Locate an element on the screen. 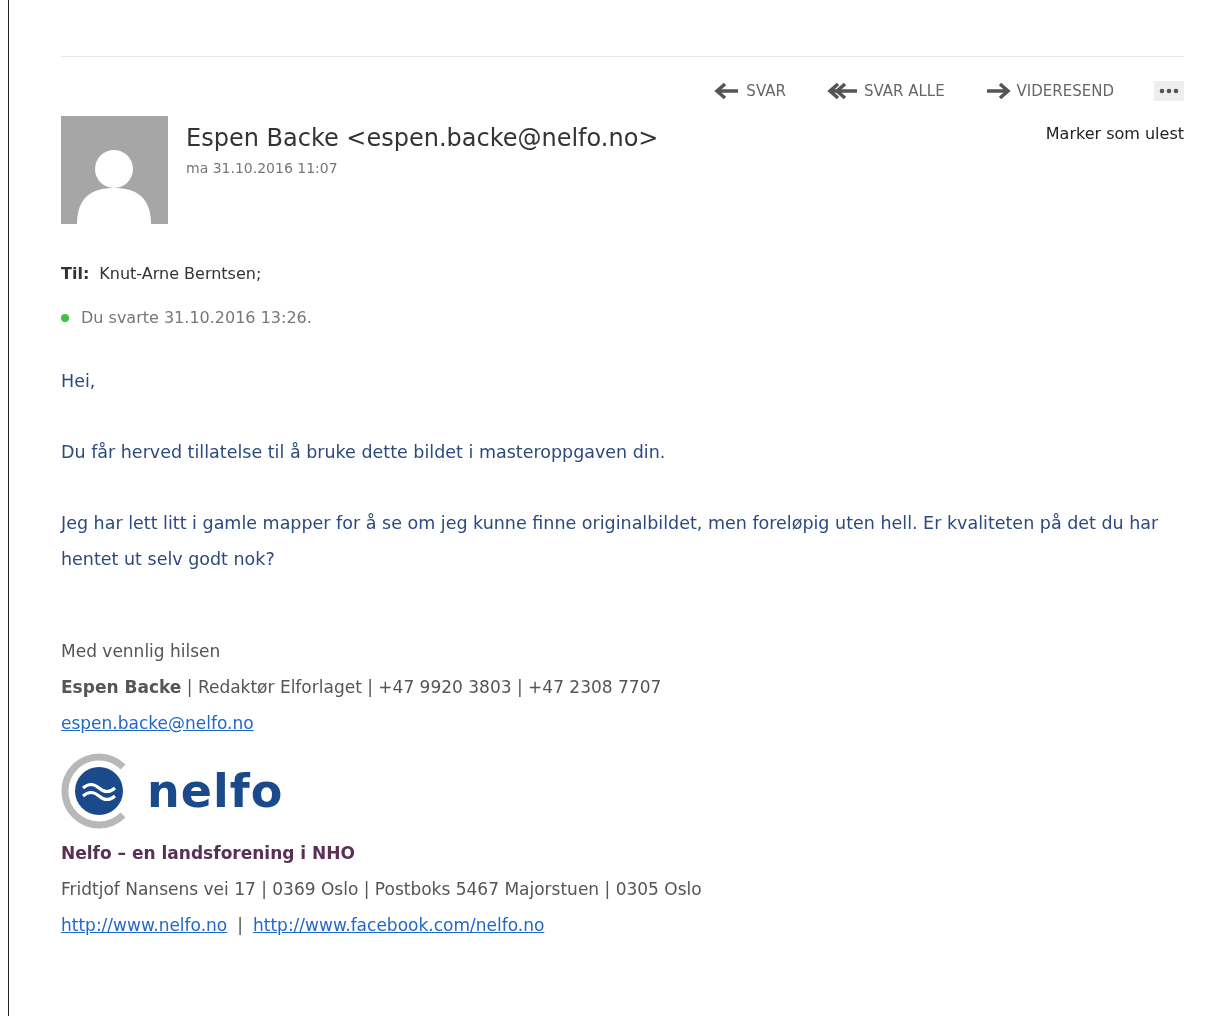  recipient-label: Til: is located at coordinates (75, 273).